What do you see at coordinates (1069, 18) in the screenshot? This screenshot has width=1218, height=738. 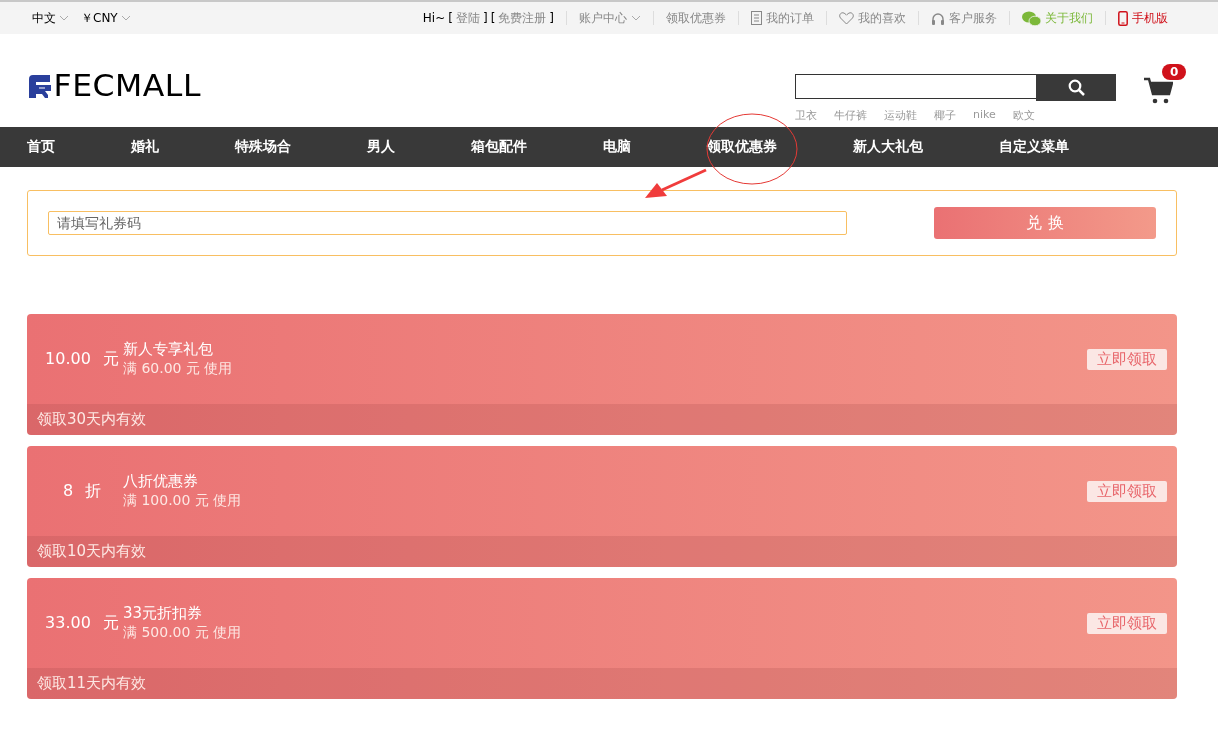 I see `top-bar-link: 关于我们` at bounding box center [1069, 18].